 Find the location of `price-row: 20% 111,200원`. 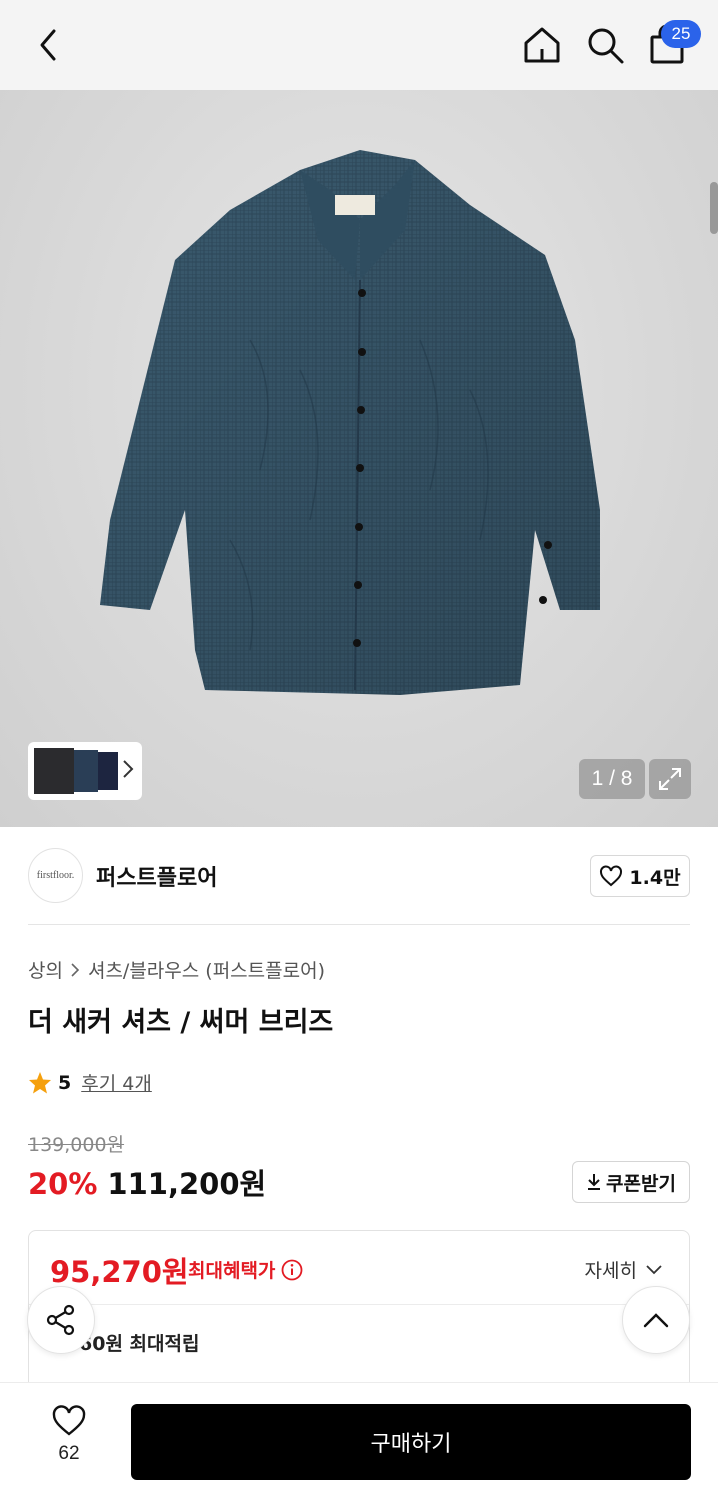

price-row: 20% 111,200원 is located at coordinates (147, 1182).